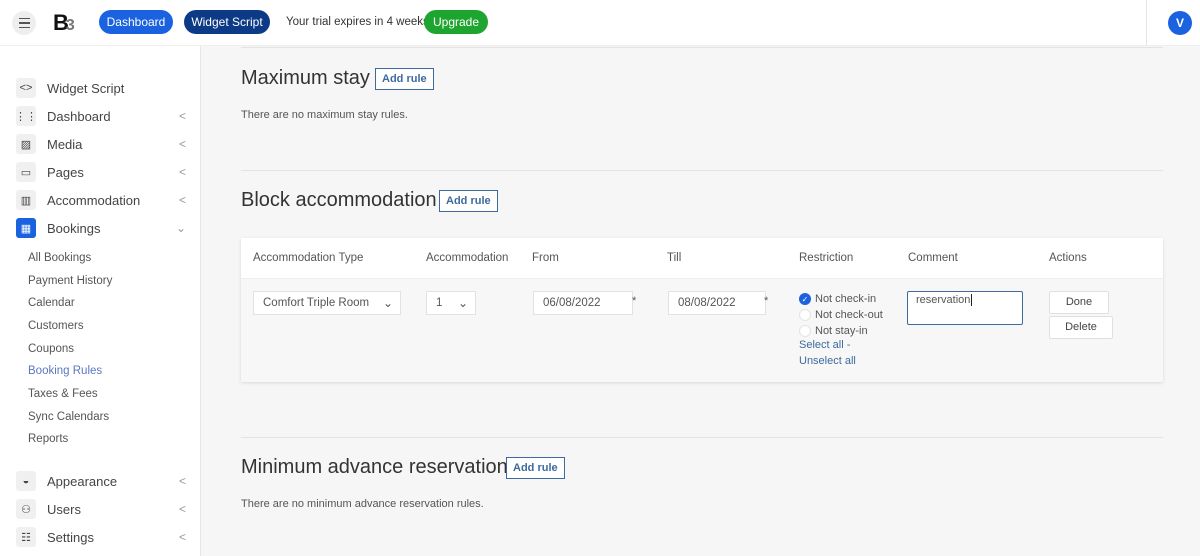 This screenshot has width=1200, height=556. What do you see at coordinates (535, 468) in the screenshot?
I see `min-advance-add-rule-button: Add rule` at bounding box center [535, 468].